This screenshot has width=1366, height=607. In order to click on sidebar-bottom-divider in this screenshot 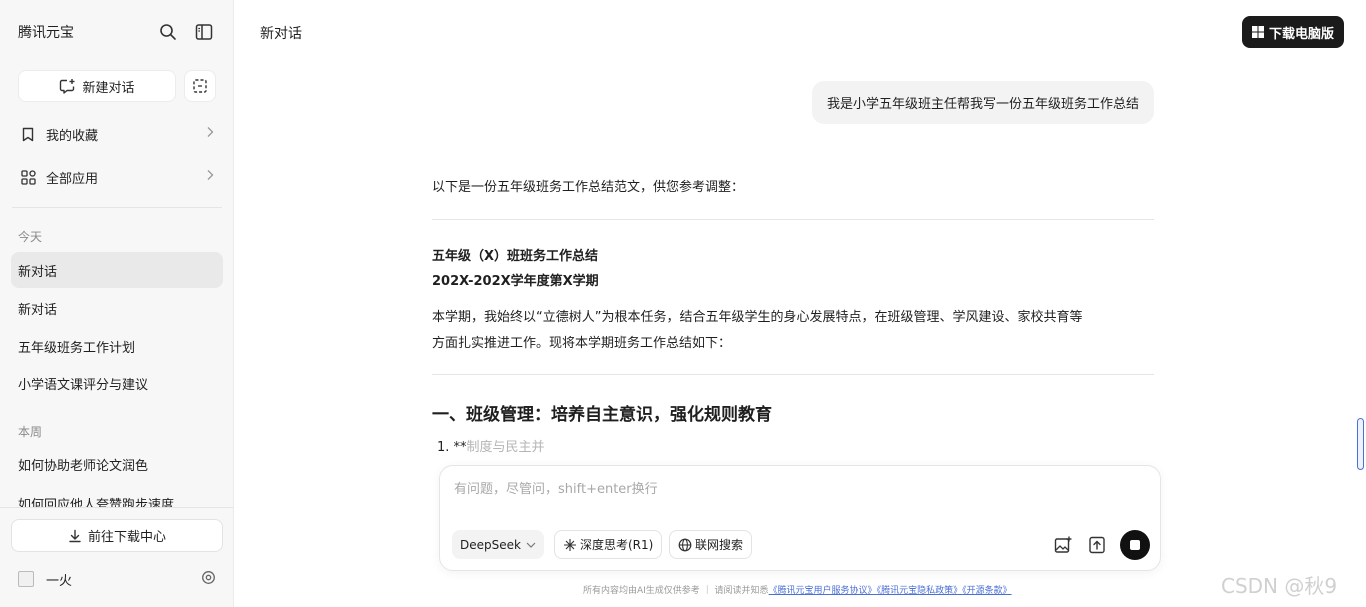, I will do `click(116, 507)`.